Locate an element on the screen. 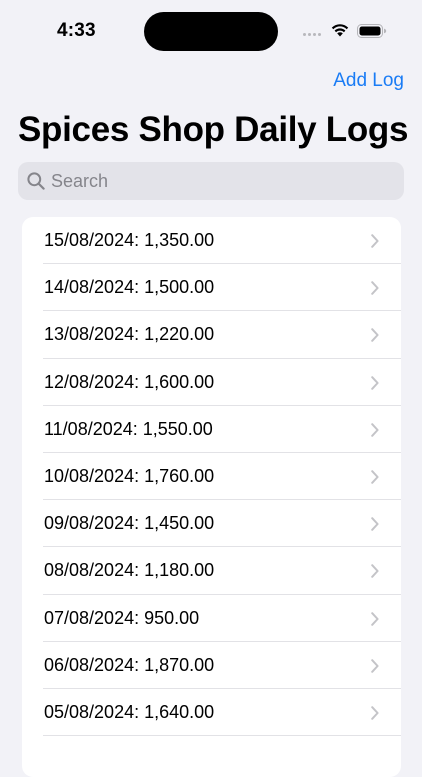 The height and width of the screenshot is (777, 422). log-entry-text: 13/08/2024: 1,220.00 is located at coordinates (129, 334).